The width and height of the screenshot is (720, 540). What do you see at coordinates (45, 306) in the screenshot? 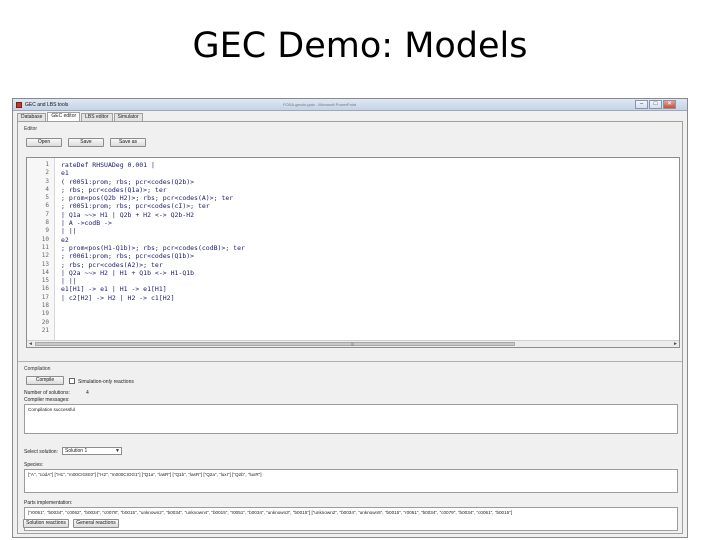
I see `line-number: 18` at bounding box center [45, 306].